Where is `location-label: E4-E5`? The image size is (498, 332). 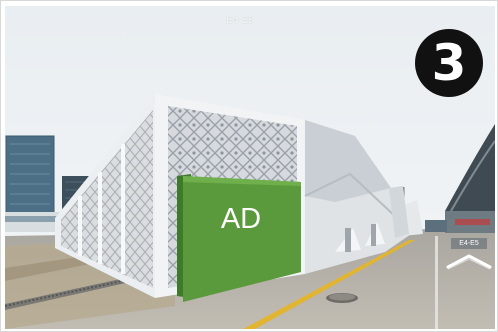 location-label: E4-E5 is located at coordinates (240, 20).